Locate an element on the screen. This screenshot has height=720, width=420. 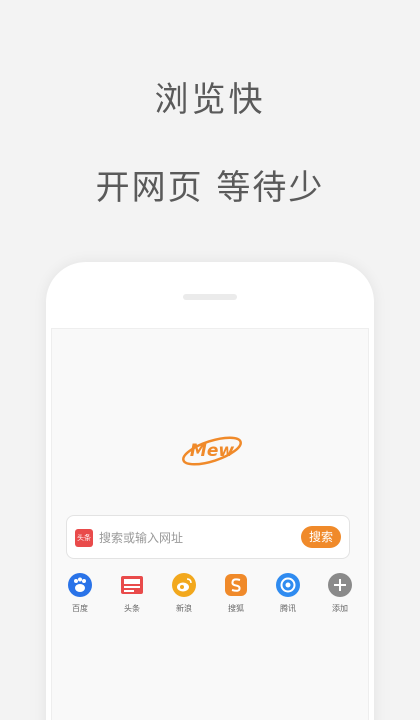
shortcut-toutiao: 头条 is located at coordinates (132, 593).